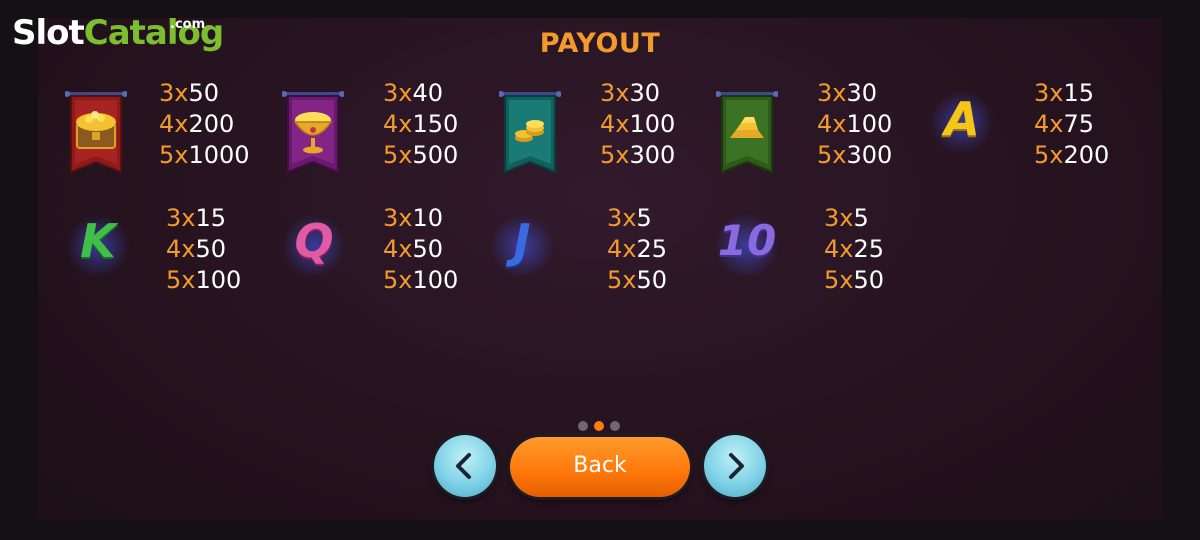 The width and height of the screenshot is (1200, 540). What do you see at coordinates (197, 124) in the screenshot?
I see `pay-row: 4x200` at bounding box center [197, 124].